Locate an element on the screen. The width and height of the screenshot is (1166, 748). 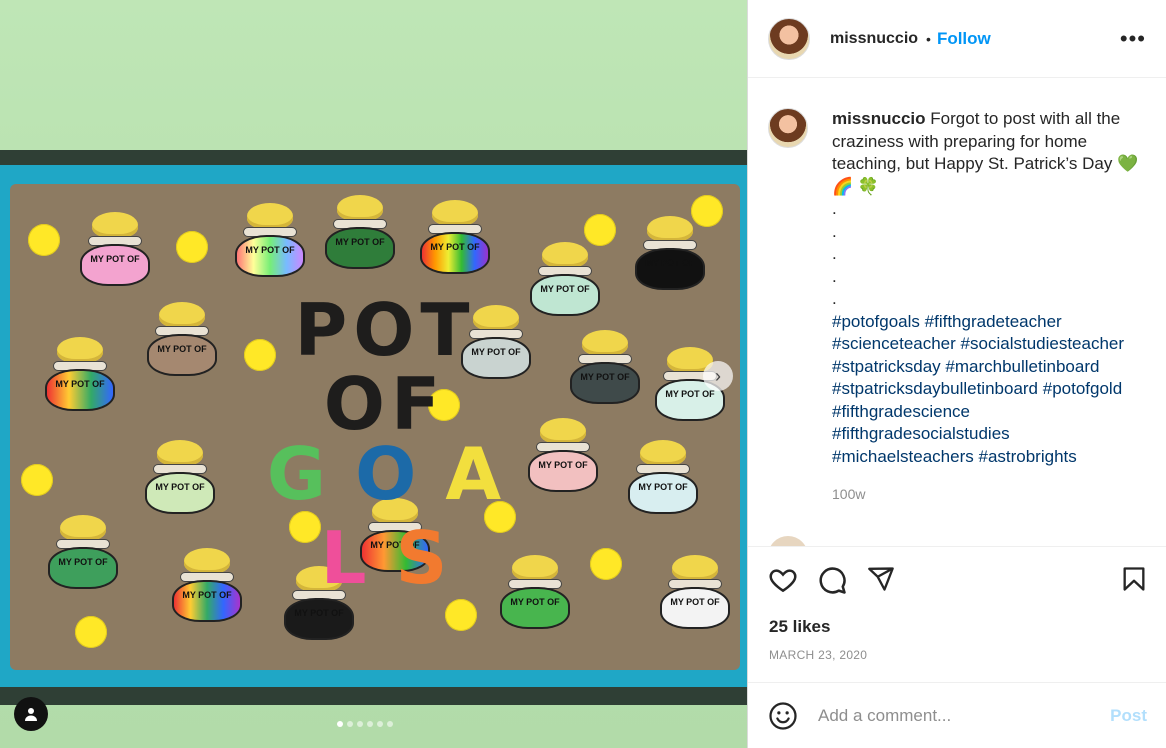
chevron-right-icon: › is located at coordinates (718, 375).